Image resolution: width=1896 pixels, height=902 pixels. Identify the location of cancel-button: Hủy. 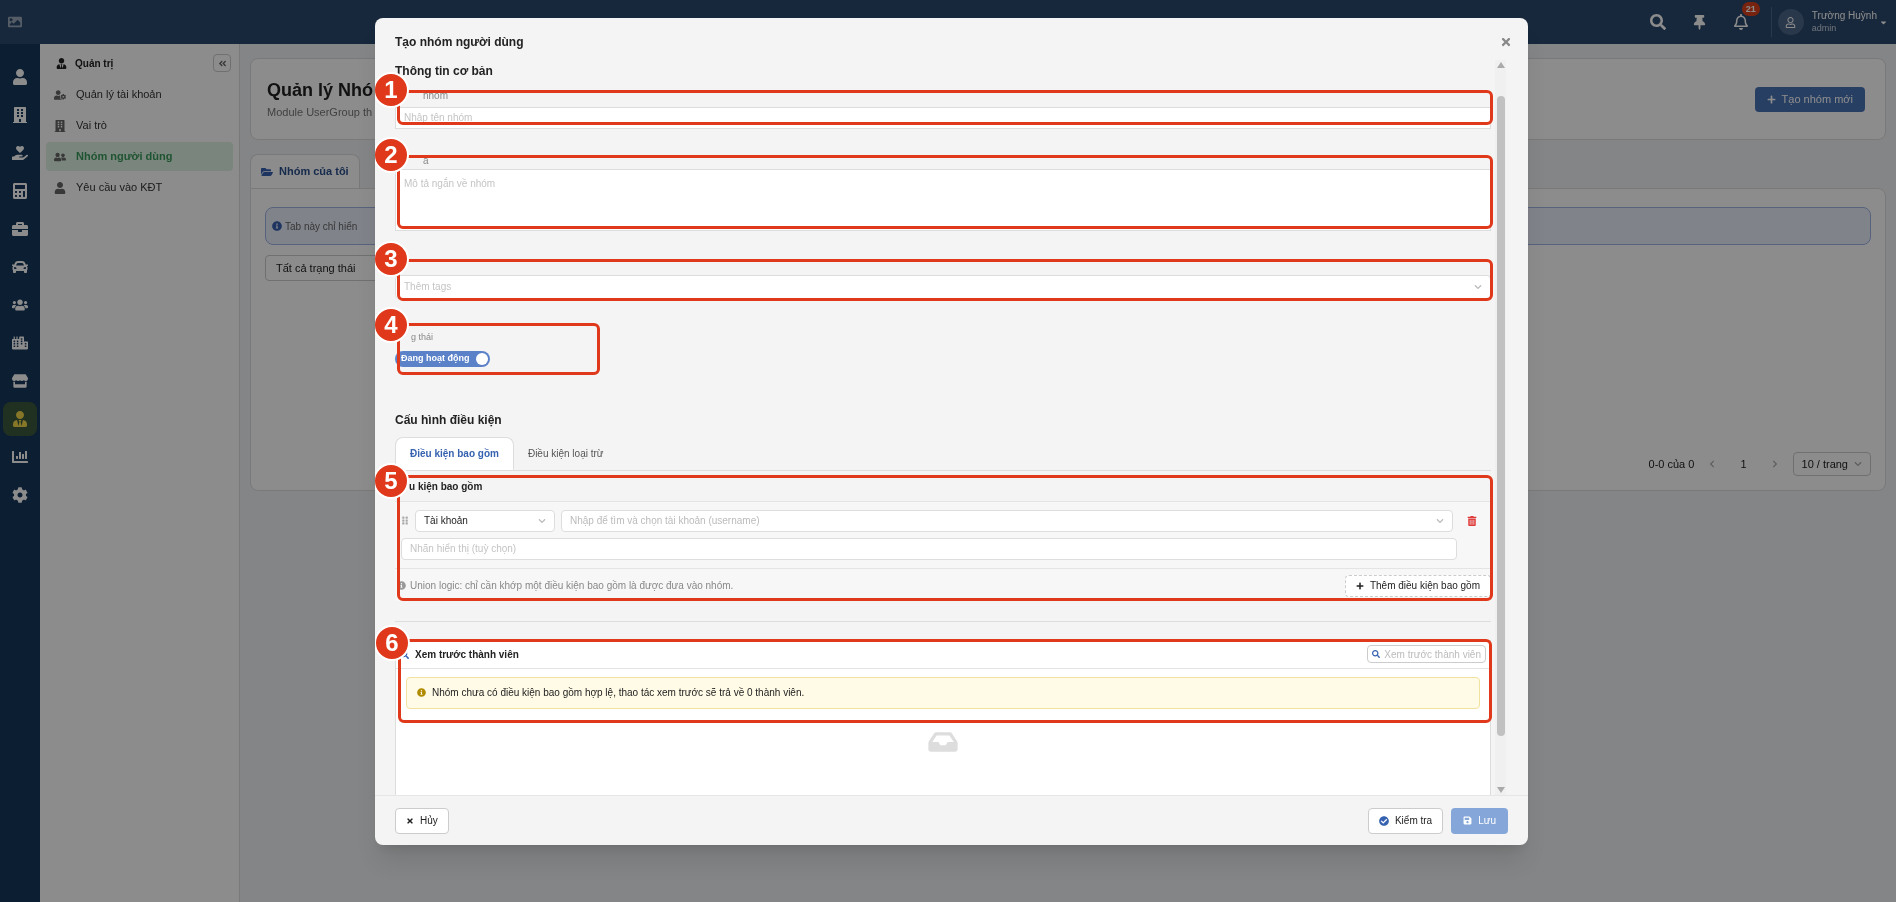
(422, 820).